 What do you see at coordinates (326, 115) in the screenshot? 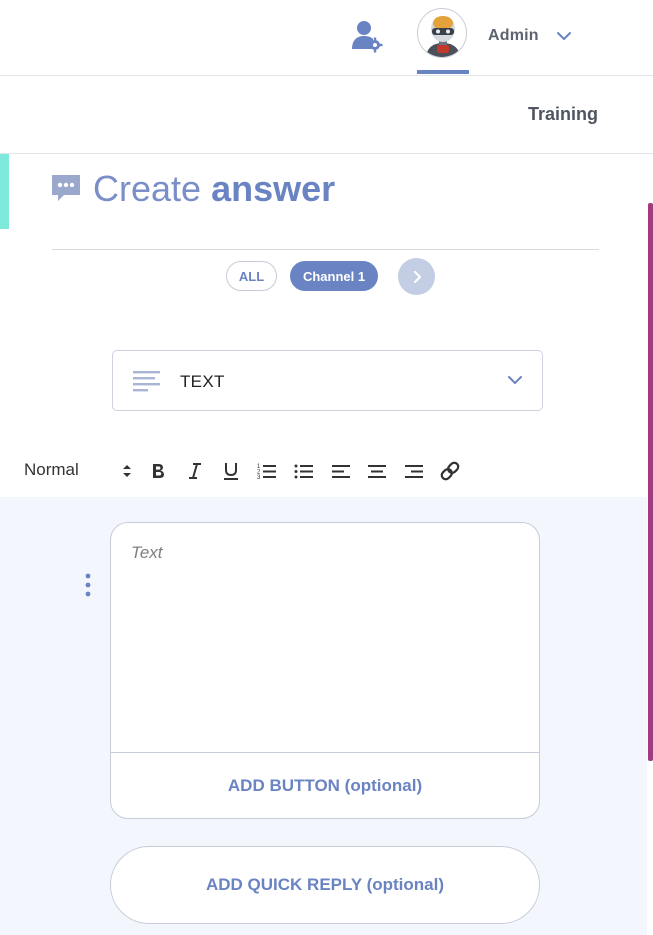
I see `sub-header: Training` at bounding box center [326, 115].